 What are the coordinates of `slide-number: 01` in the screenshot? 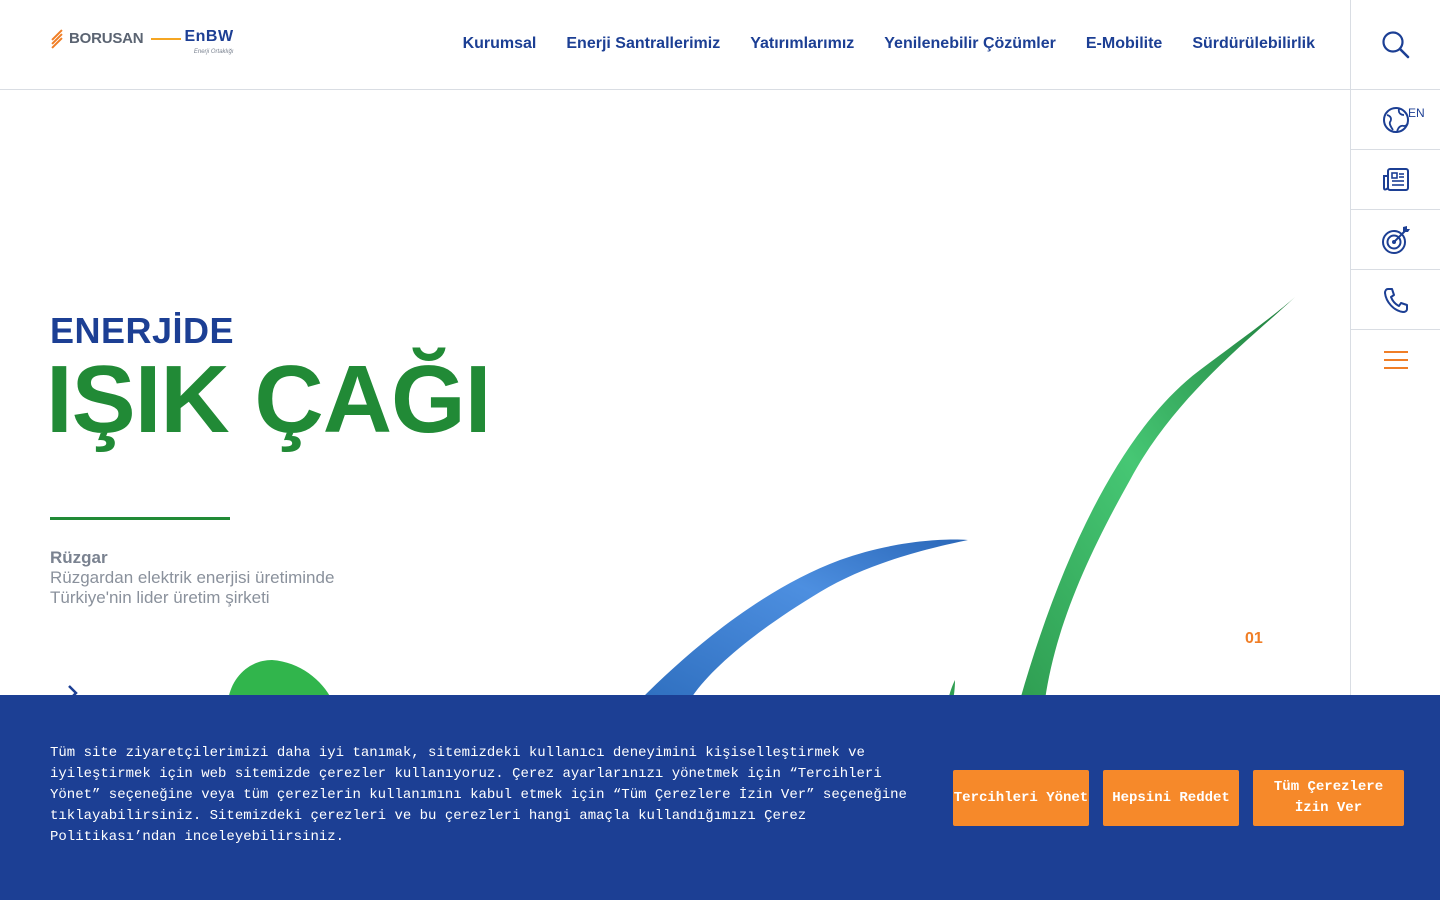 It's located at (1254, 638).